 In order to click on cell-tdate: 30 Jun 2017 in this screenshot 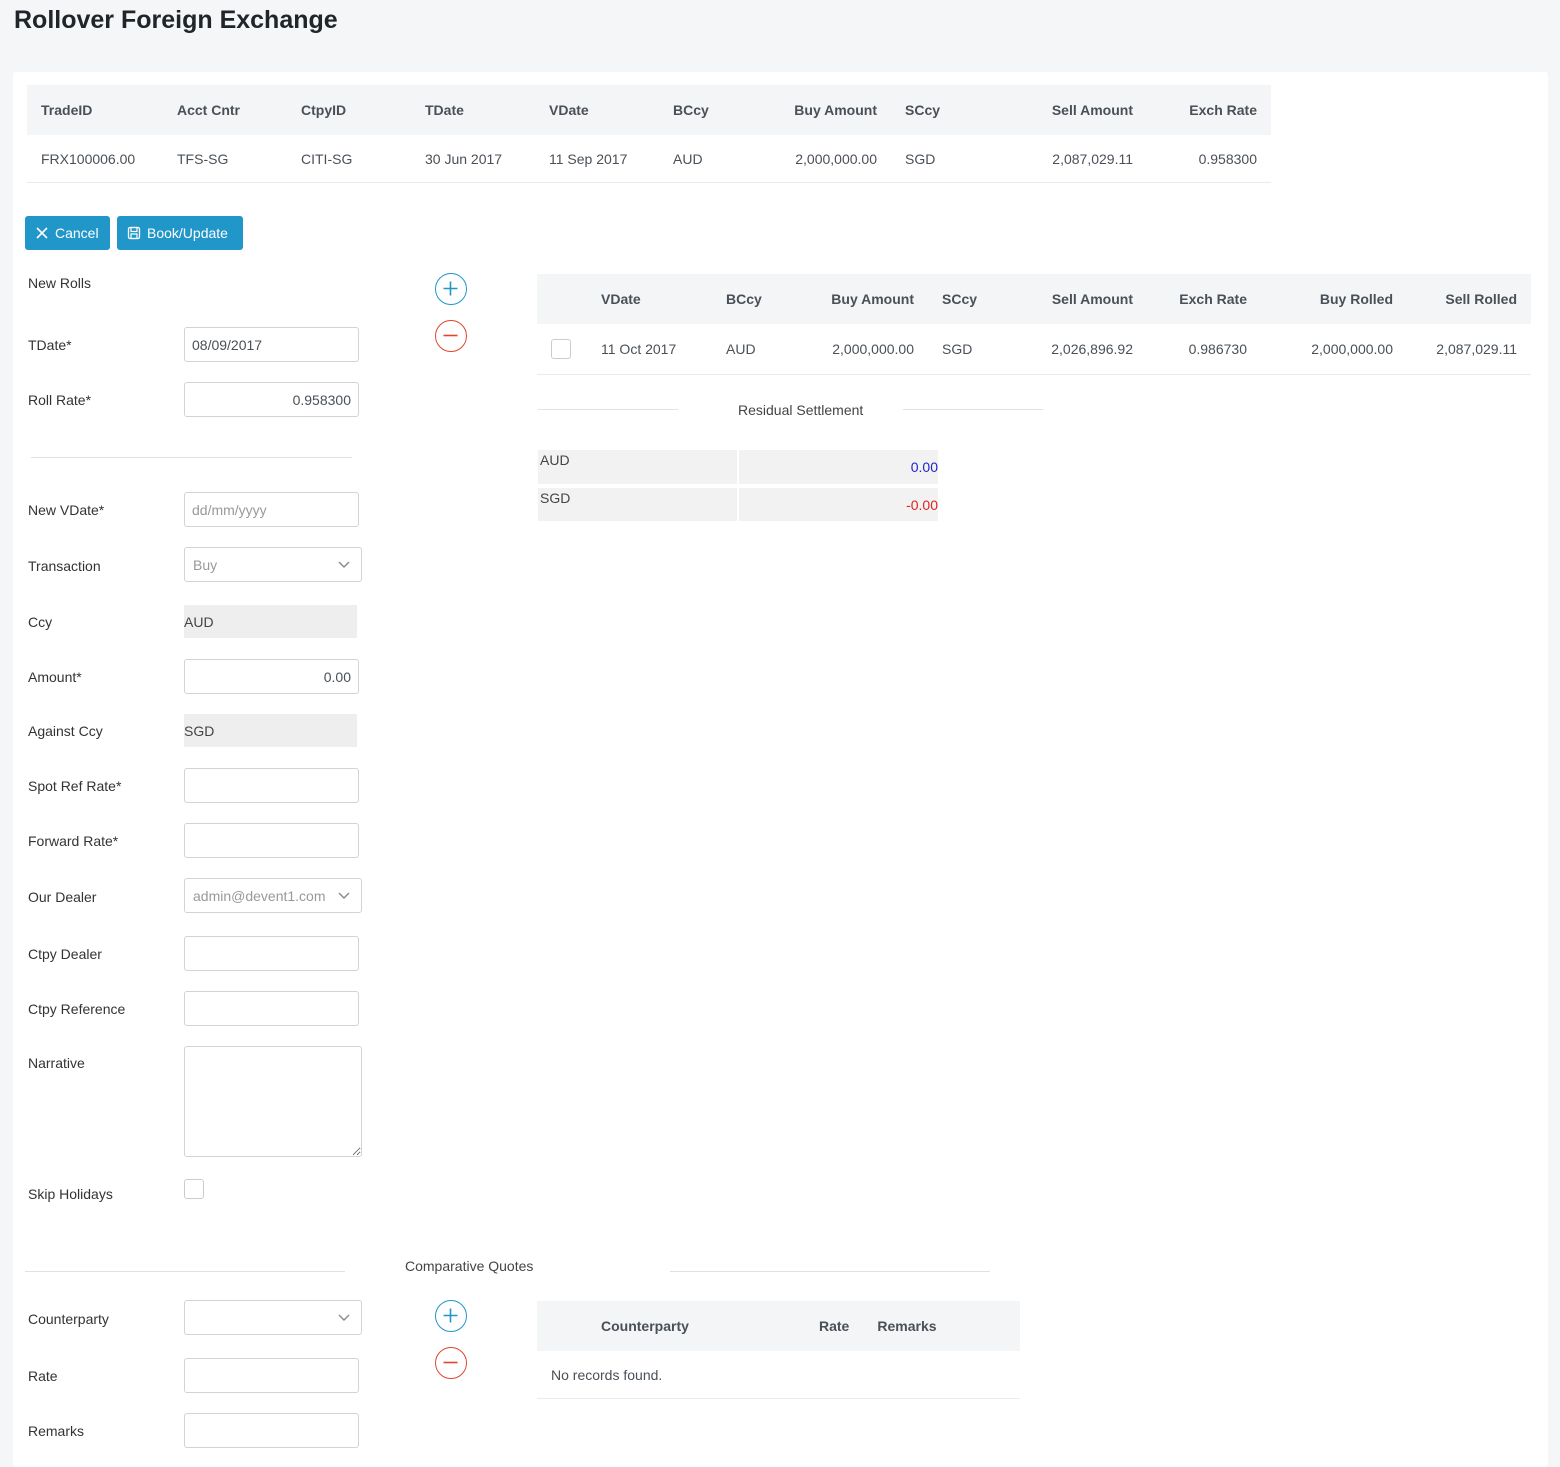, I will do `click(473, 159)`.